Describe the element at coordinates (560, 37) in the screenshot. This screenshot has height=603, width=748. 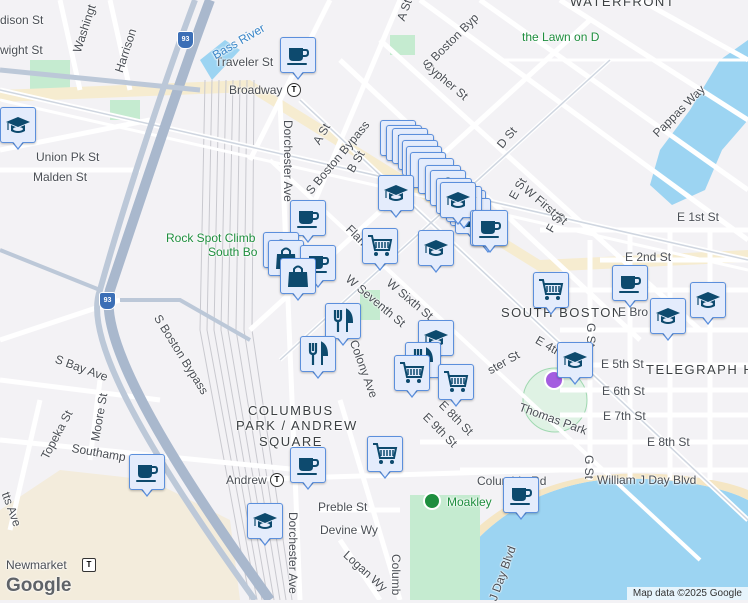
I see `park-label: the Lawn on D` at that location.